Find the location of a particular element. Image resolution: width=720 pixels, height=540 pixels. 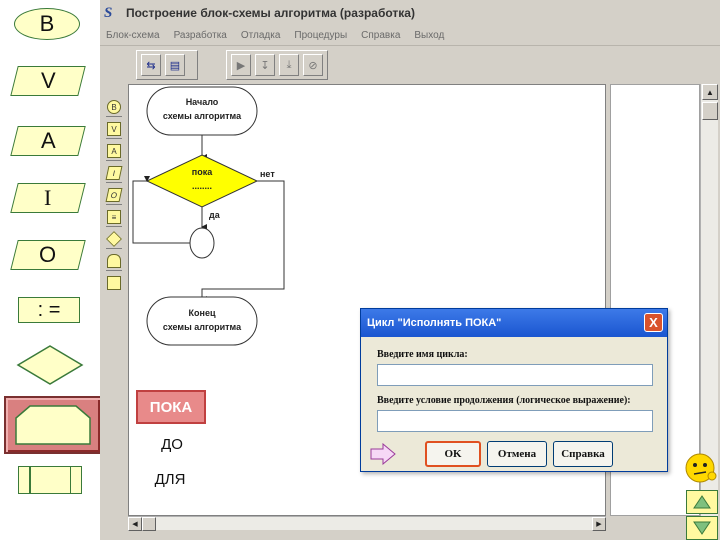

help-button: Справка is located at coordinates (583, 454).